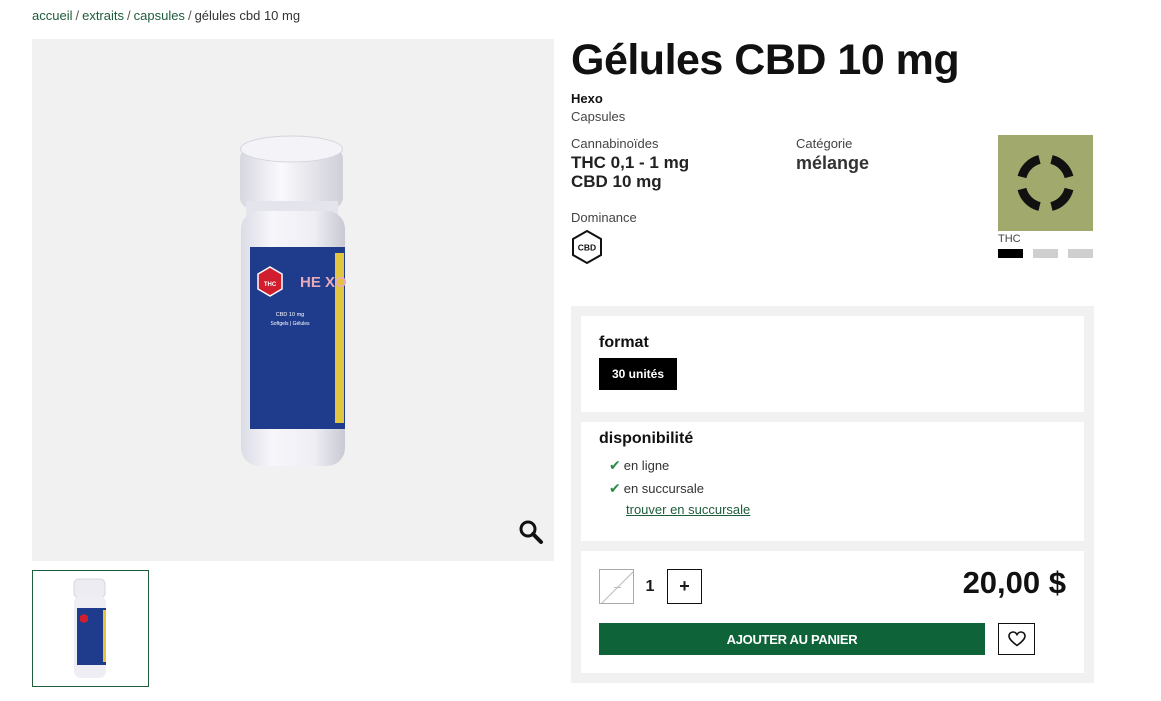 The image size is (1161, 701). What do you see at coordinates (624, 342) in the screenshot?
I see `format-heading: format` at bounding box center [624, 342].